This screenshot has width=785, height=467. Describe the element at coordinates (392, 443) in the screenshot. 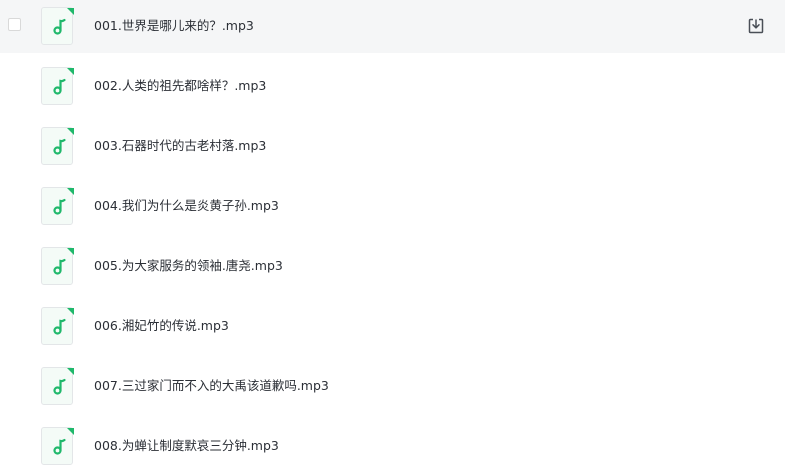

I see `file-row: 008.为蝉让制度默哀三分钟.mp3` at that location.